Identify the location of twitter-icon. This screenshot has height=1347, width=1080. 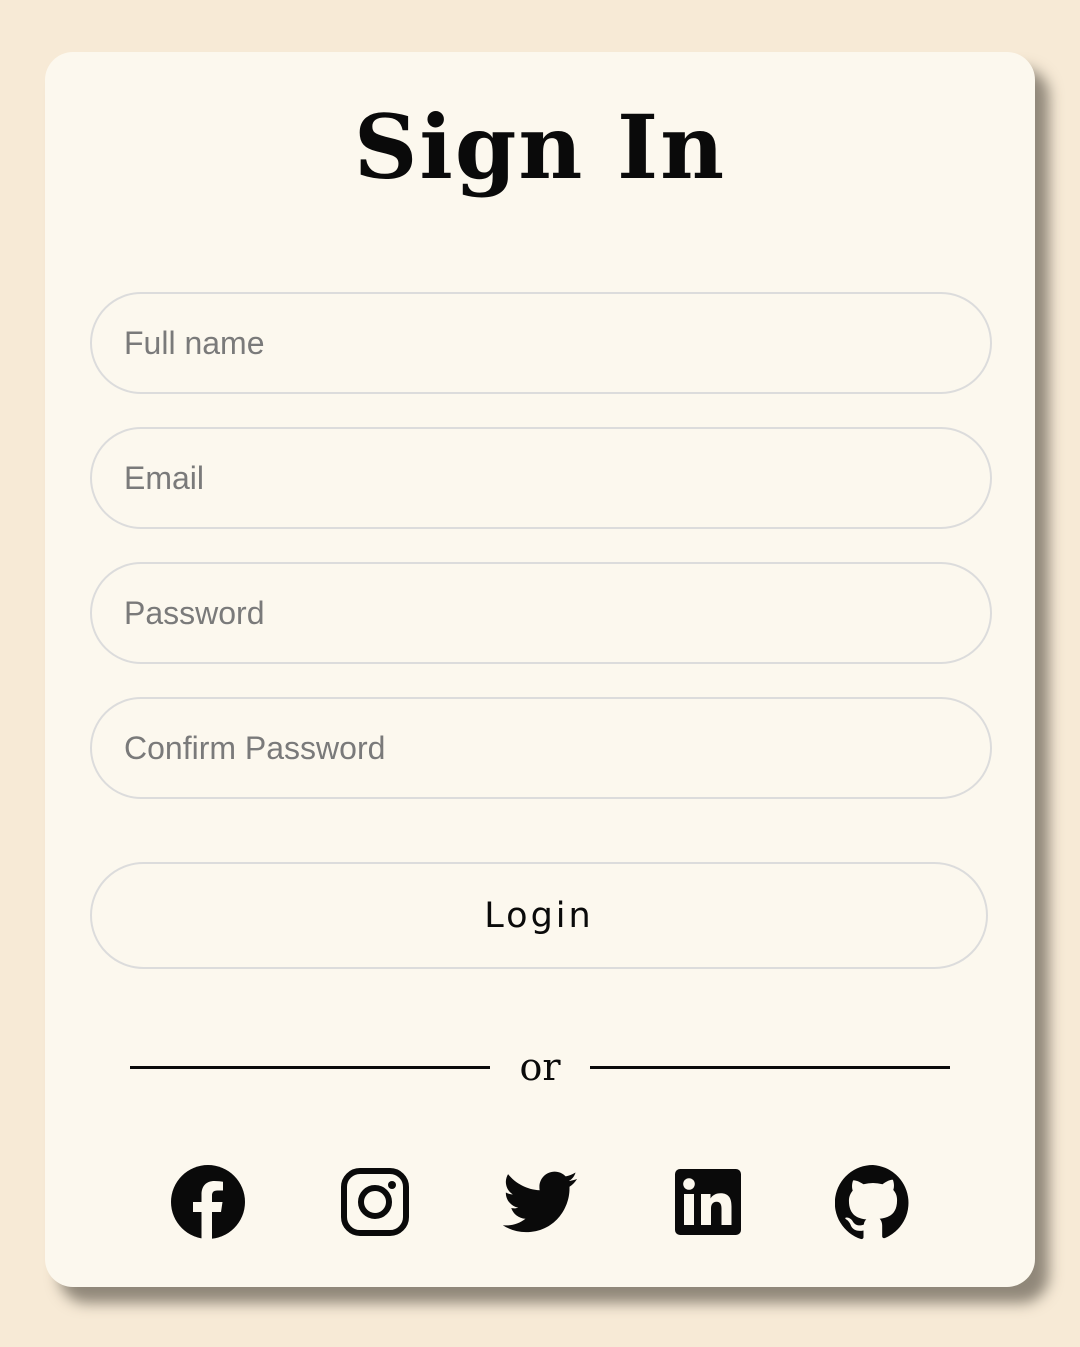
(540, 1202).